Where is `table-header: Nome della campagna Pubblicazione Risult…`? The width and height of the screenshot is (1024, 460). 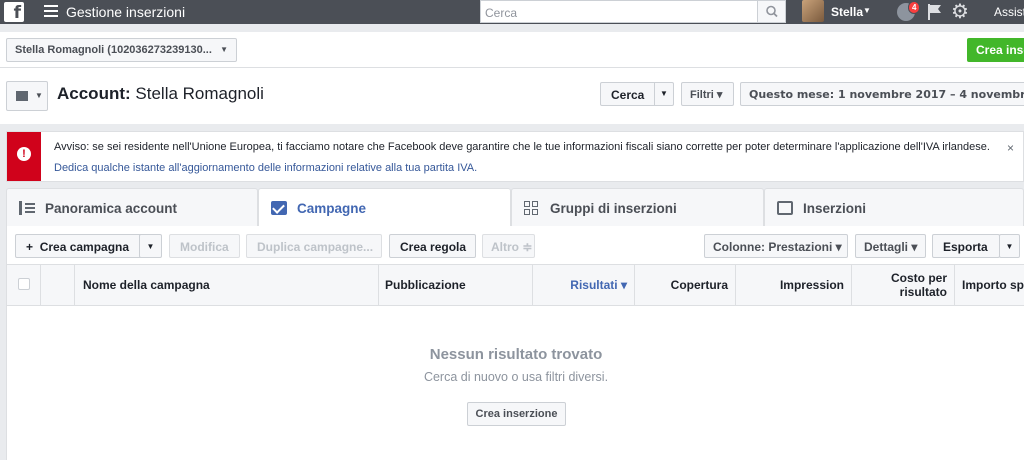
table-header: Nome della campagna Pubblicazione Risult… is located at coordinates (515, 285).